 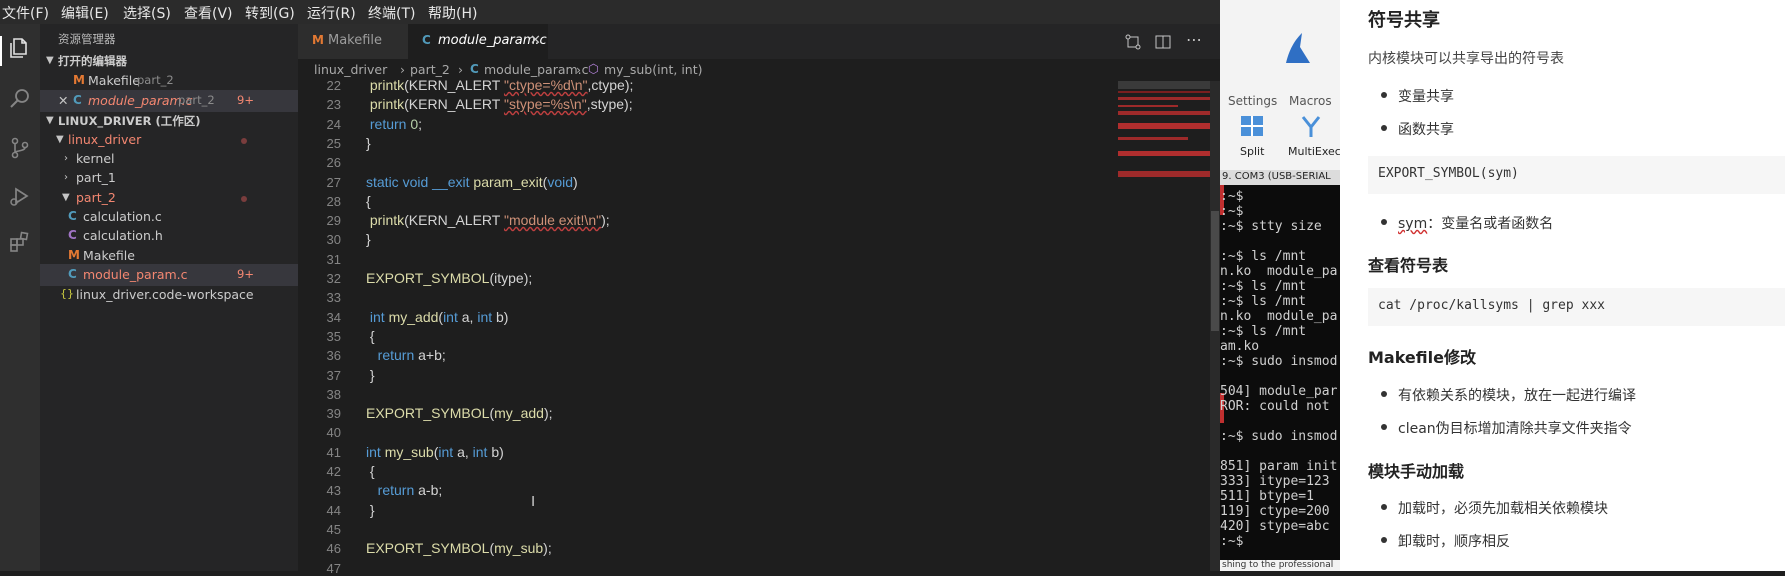 I want to click on header-file-icon: C, so click(x=72, y=235).